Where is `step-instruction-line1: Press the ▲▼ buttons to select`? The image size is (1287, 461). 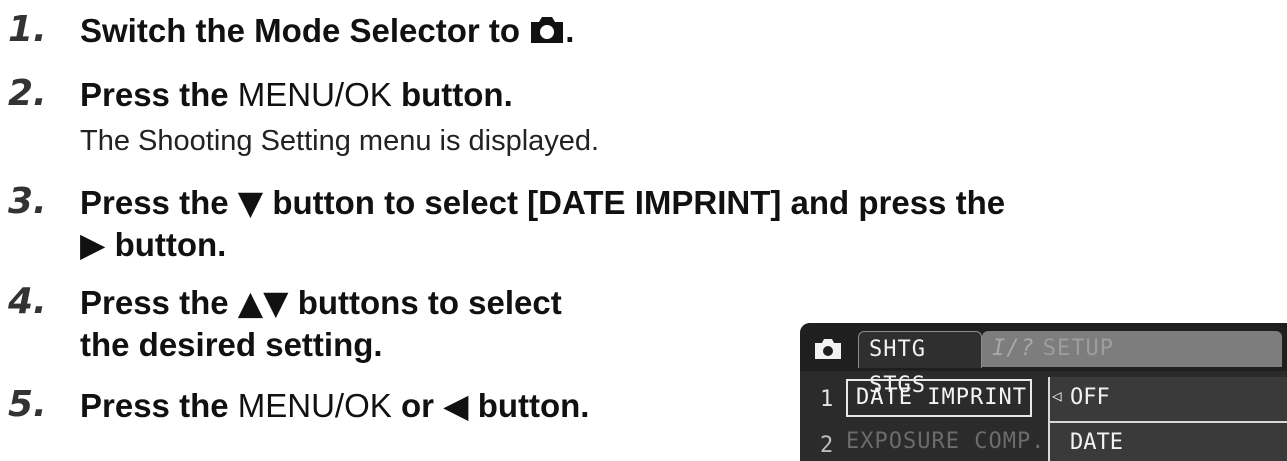 step-instruction-line1: Press the ▲▼ buttons to select is located at coordinates (321, 303).